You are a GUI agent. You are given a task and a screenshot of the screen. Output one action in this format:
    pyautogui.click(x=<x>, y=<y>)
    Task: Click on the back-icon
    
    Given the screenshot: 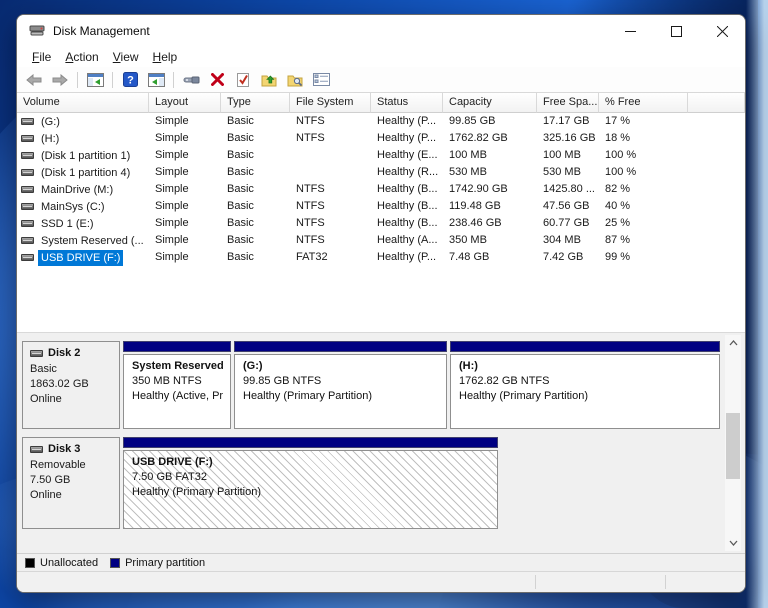 What is the action you would take?
    pyautogui.click(x=34, y=80)
    